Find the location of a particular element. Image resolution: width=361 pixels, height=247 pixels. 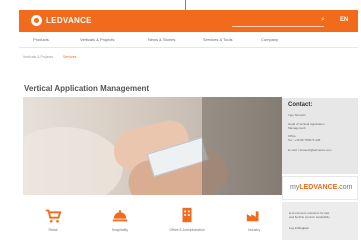

breadcrumb-services: Services is located at coordinates (69, 57).